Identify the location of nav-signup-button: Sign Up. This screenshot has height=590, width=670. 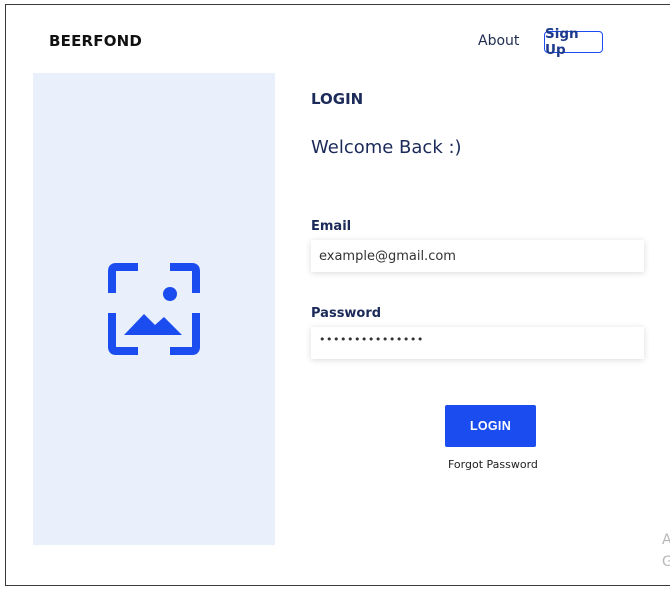
(573, 42).